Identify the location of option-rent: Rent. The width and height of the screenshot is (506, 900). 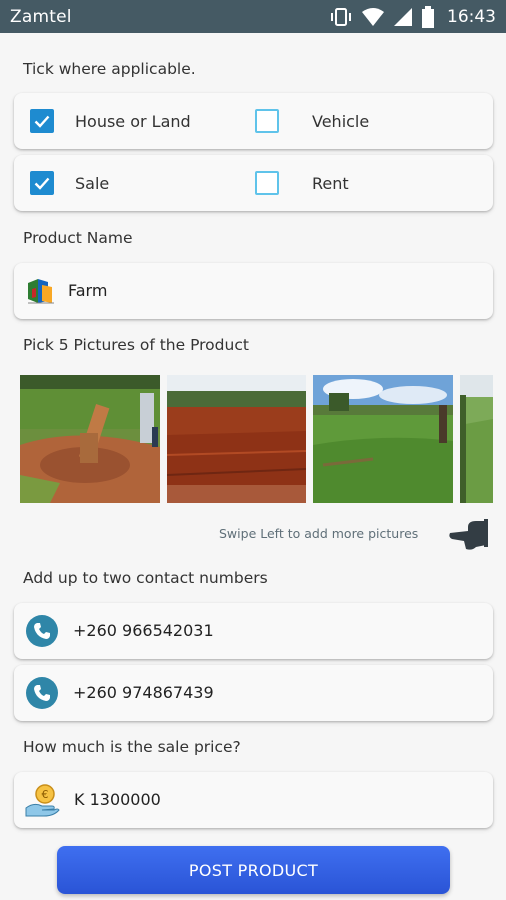
(302, 183).